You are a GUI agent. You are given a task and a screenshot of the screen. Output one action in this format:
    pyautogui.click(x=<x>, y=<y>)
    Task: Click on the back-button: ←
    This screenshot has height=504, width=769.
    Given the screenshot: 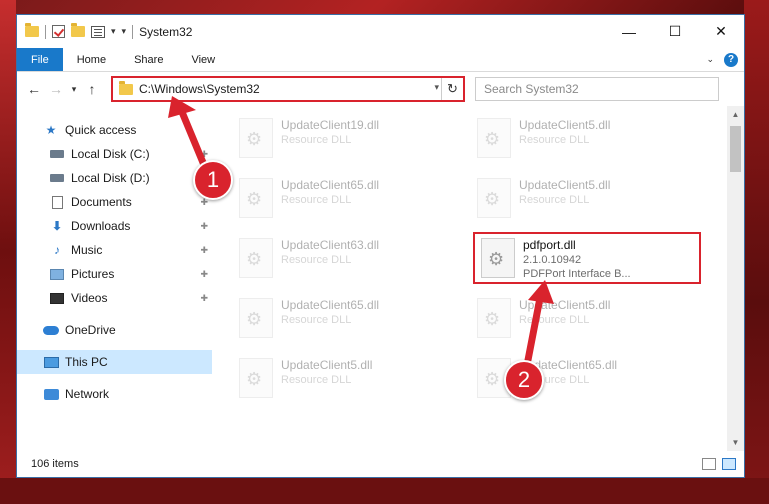 What is the action you would take?
    pyautogui.click(x=34, y=89)
    